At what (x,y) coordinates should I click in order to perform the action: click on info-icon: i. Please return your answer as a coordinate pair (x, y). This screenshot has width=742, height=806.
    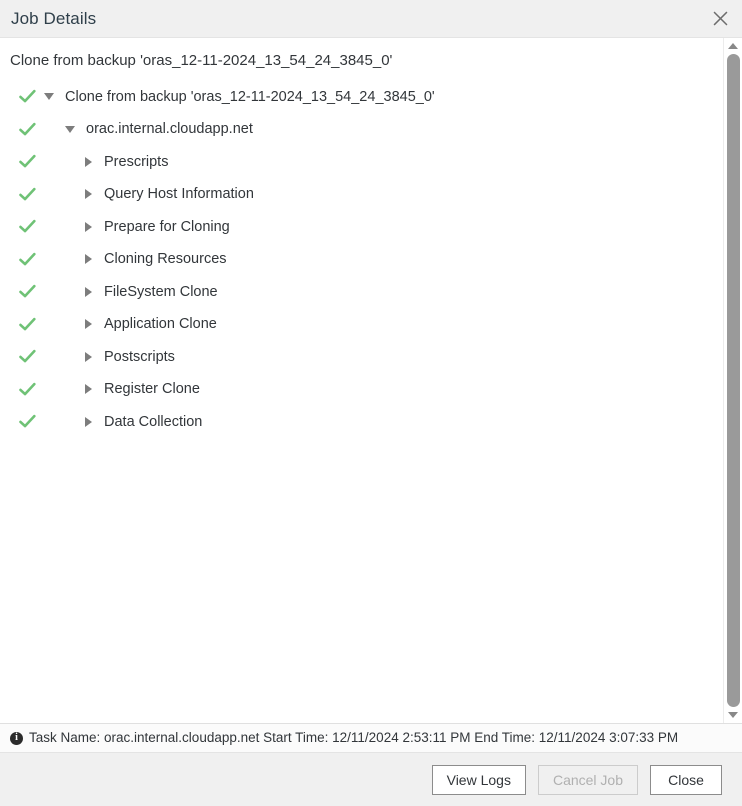
    Looking at the image, I should click on (16, 738).